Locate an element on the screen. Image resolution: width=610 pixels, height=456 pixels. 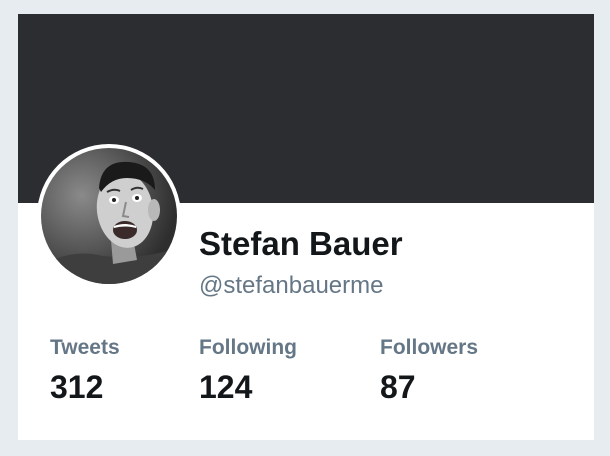
stat-value: 87 is located at coordinates (398, 387).